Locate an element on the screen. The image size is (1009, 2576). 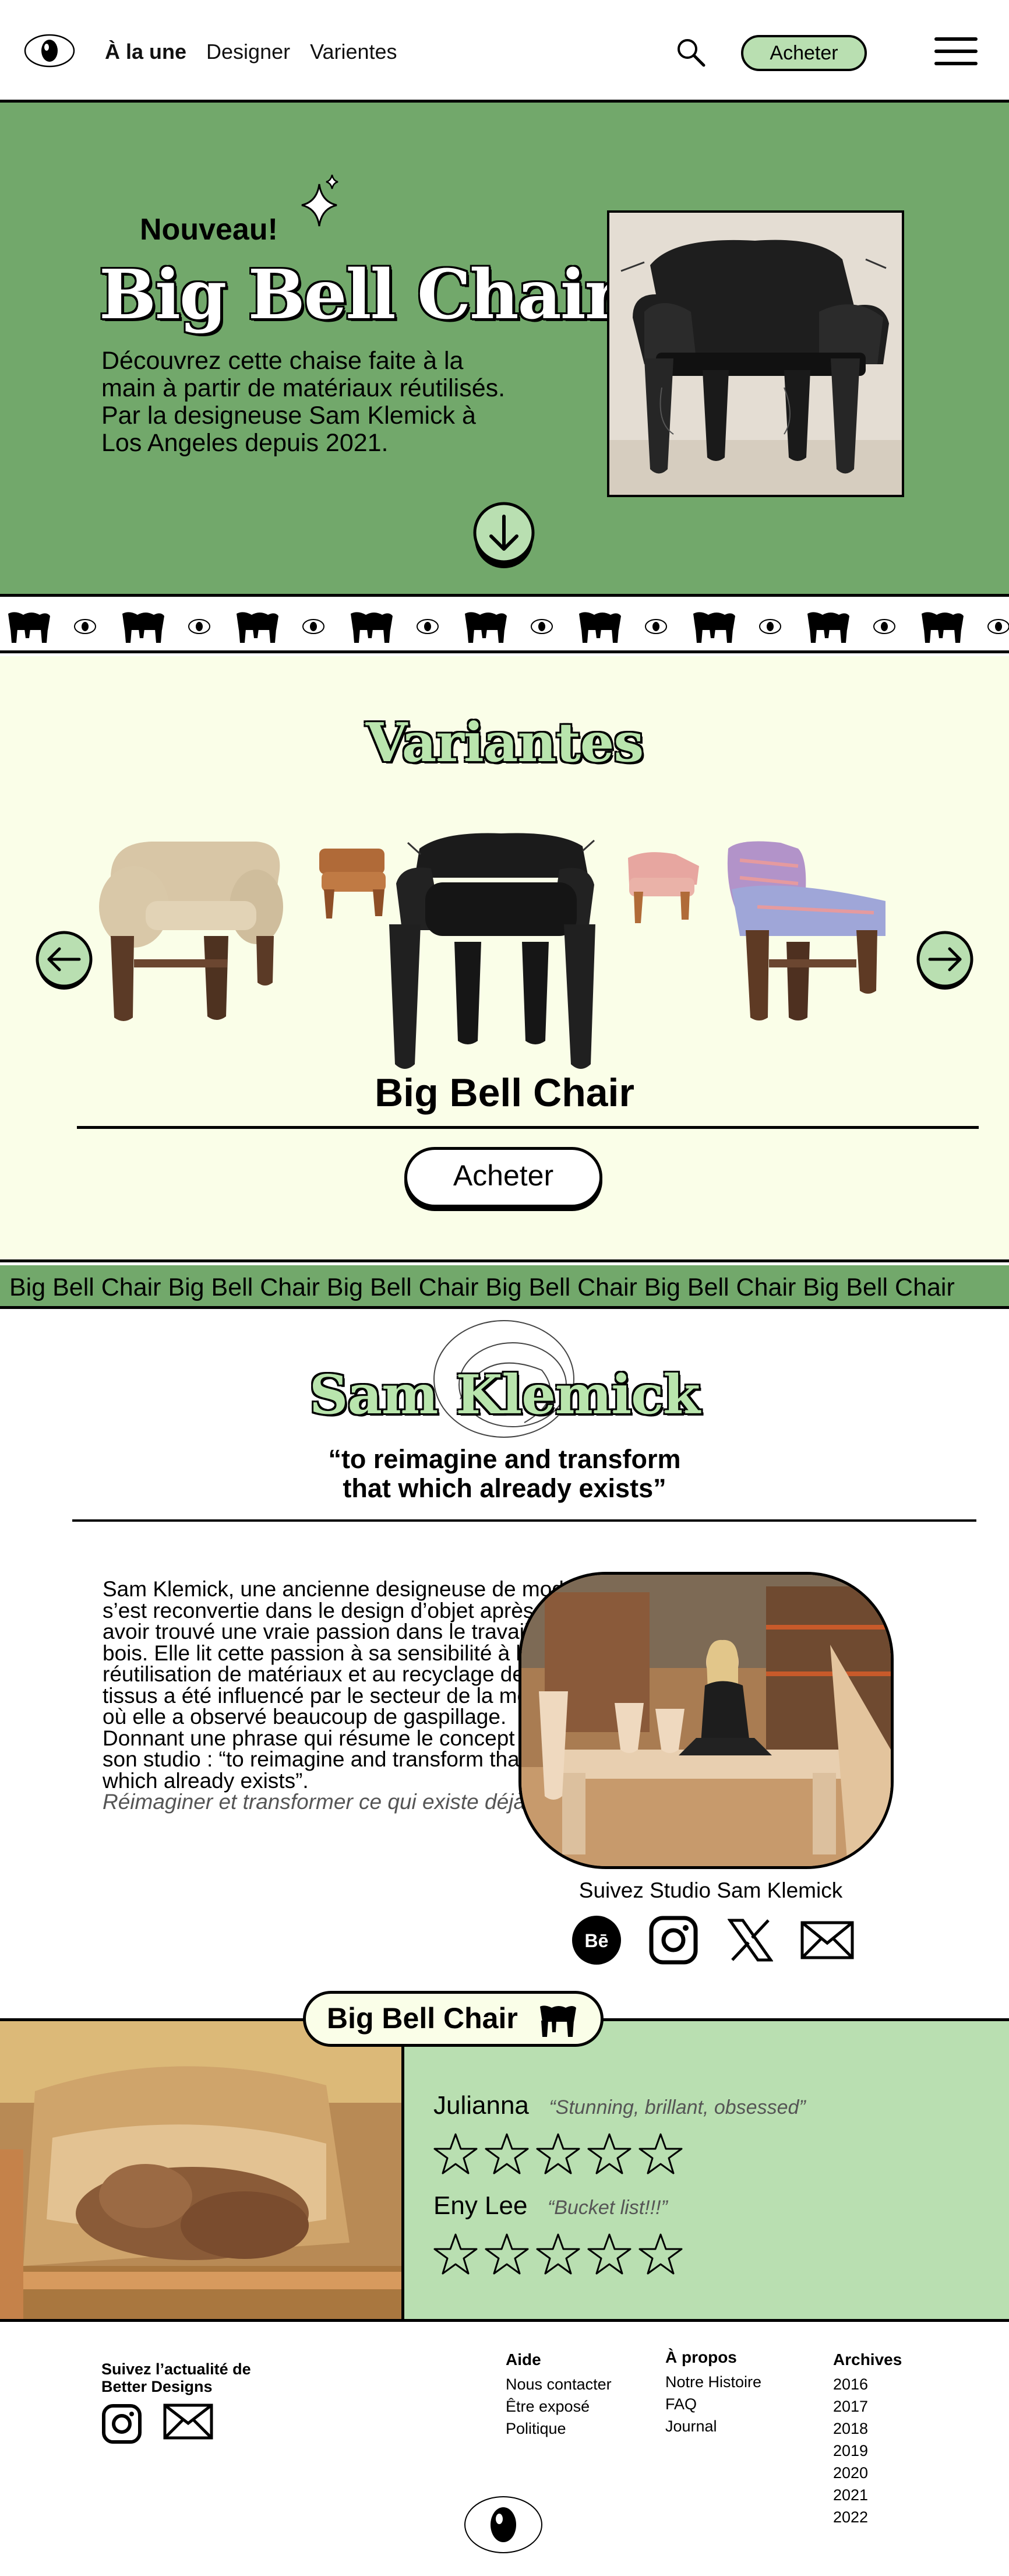
footer-link: 2021 is located at coordinates (867, 2495).